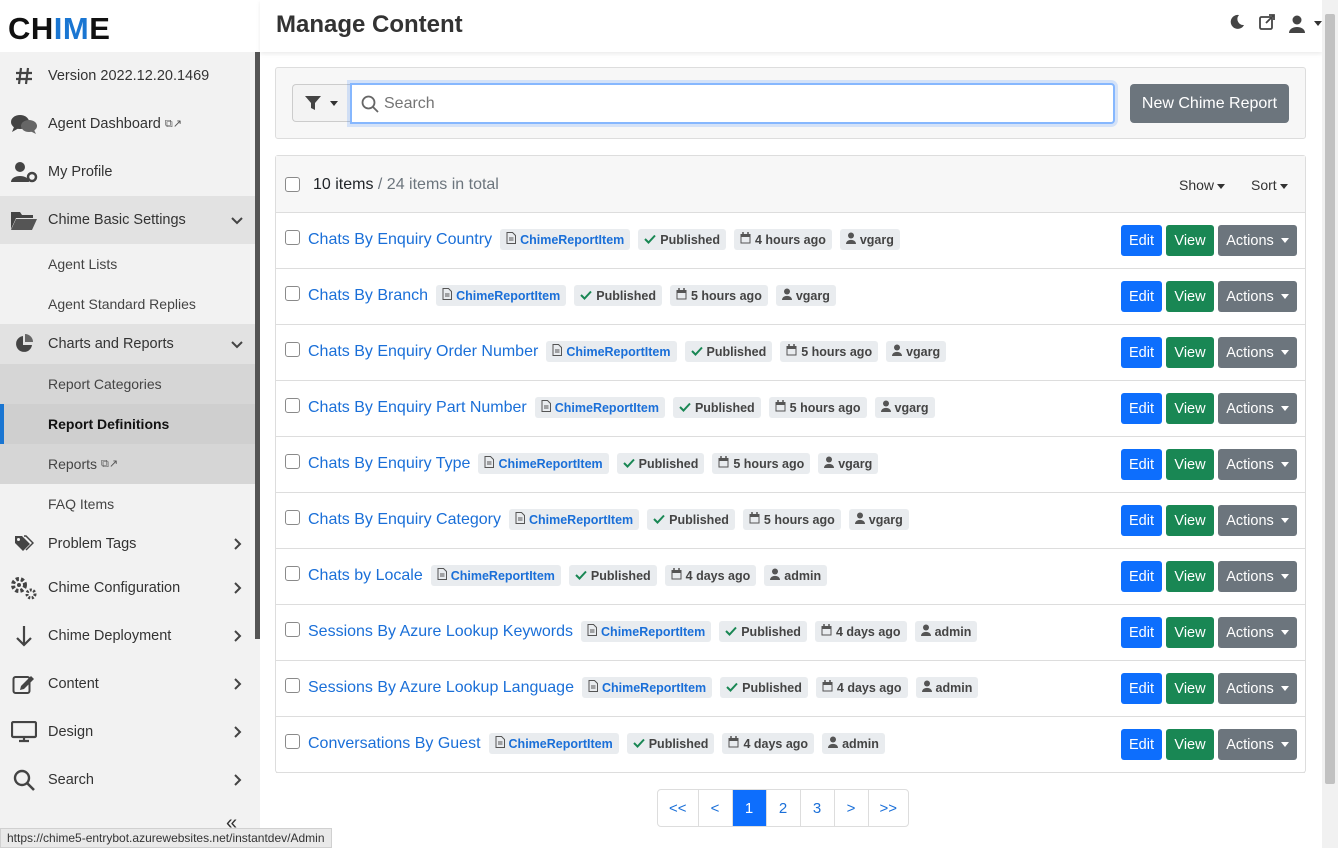 This screenshot has width=1338, height=848. I want to click on scrollbar-thumb, so click(1330, 399).